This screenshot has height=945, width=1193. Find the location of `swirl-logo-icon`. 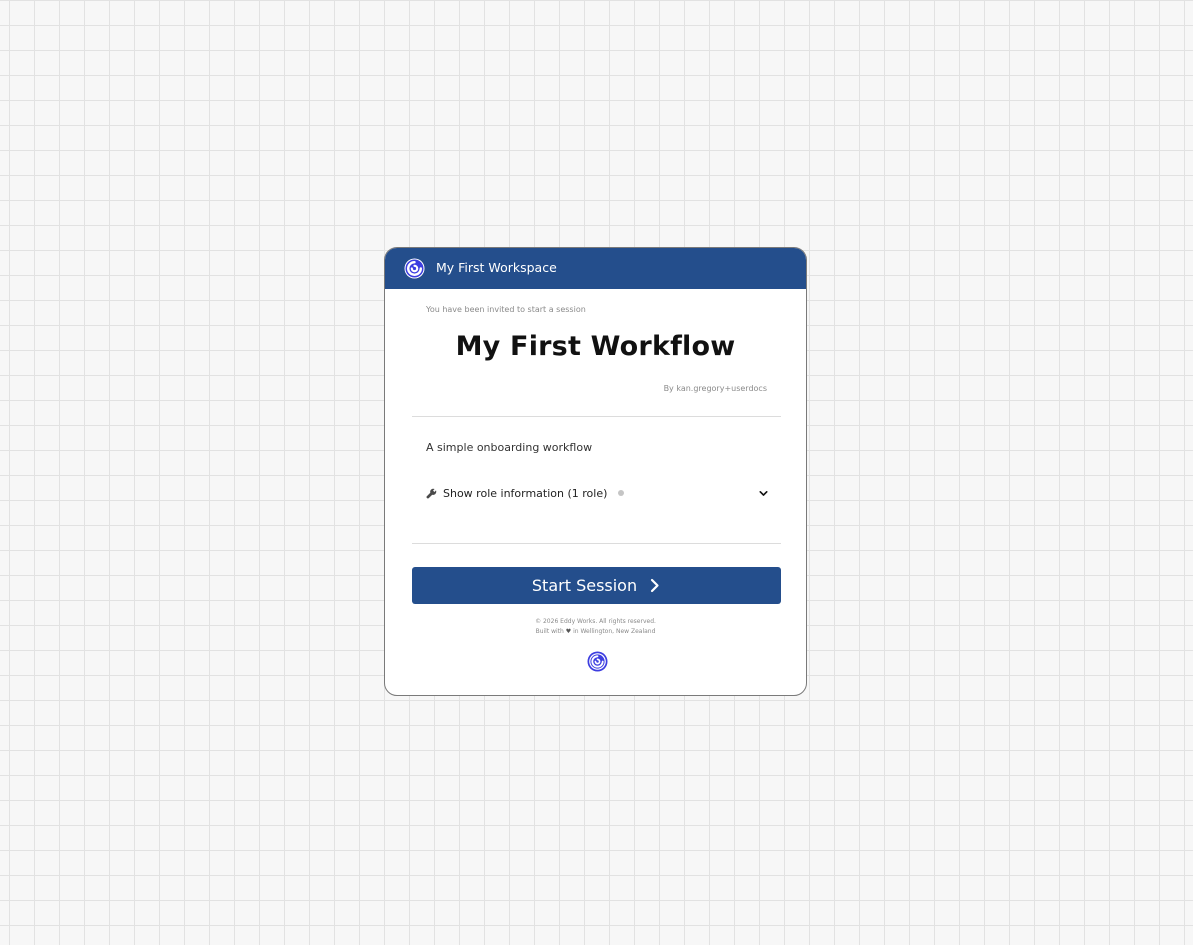

swirl-logo-icon is located at coordinates (414, 268).